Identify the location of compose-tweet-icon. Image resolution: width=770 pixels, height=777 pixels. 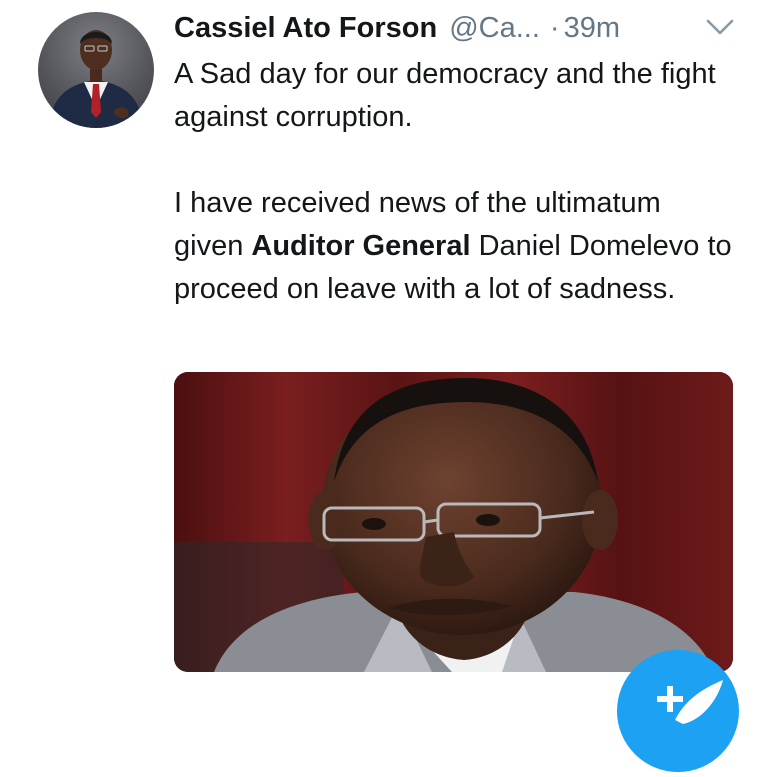
(690, 702).